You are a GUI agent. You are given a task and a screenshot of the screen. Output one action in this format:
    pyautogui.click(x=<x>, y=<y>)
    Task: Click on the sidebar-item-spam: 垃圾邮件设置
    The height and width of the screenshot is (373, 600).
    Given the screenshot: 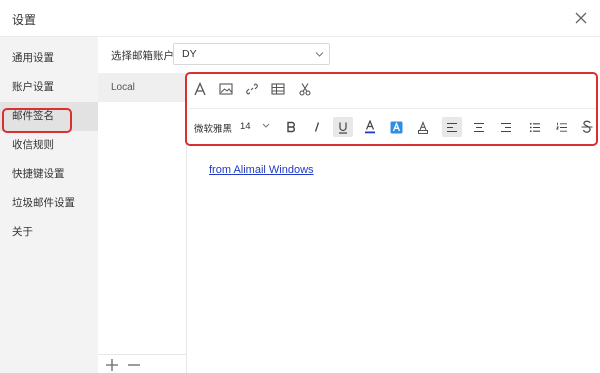 What is the action you would take?
    pyautogui.click(x=49, y=203)
    